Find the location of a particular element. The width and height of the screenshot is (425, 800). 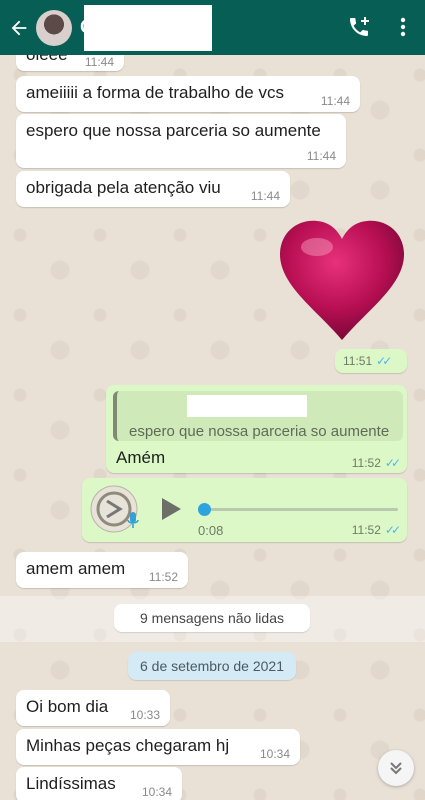

play-icon is located at coordinates (171, 509).